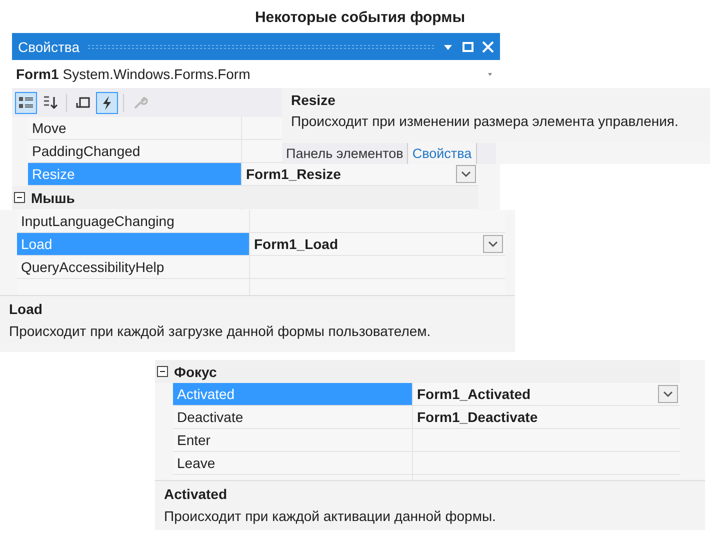 Image resolution: width=720 pixels, height=540 pixels. Describe the element at coordinates (196, 494) in the screenshot. I see `description-title: Activated` at that location.